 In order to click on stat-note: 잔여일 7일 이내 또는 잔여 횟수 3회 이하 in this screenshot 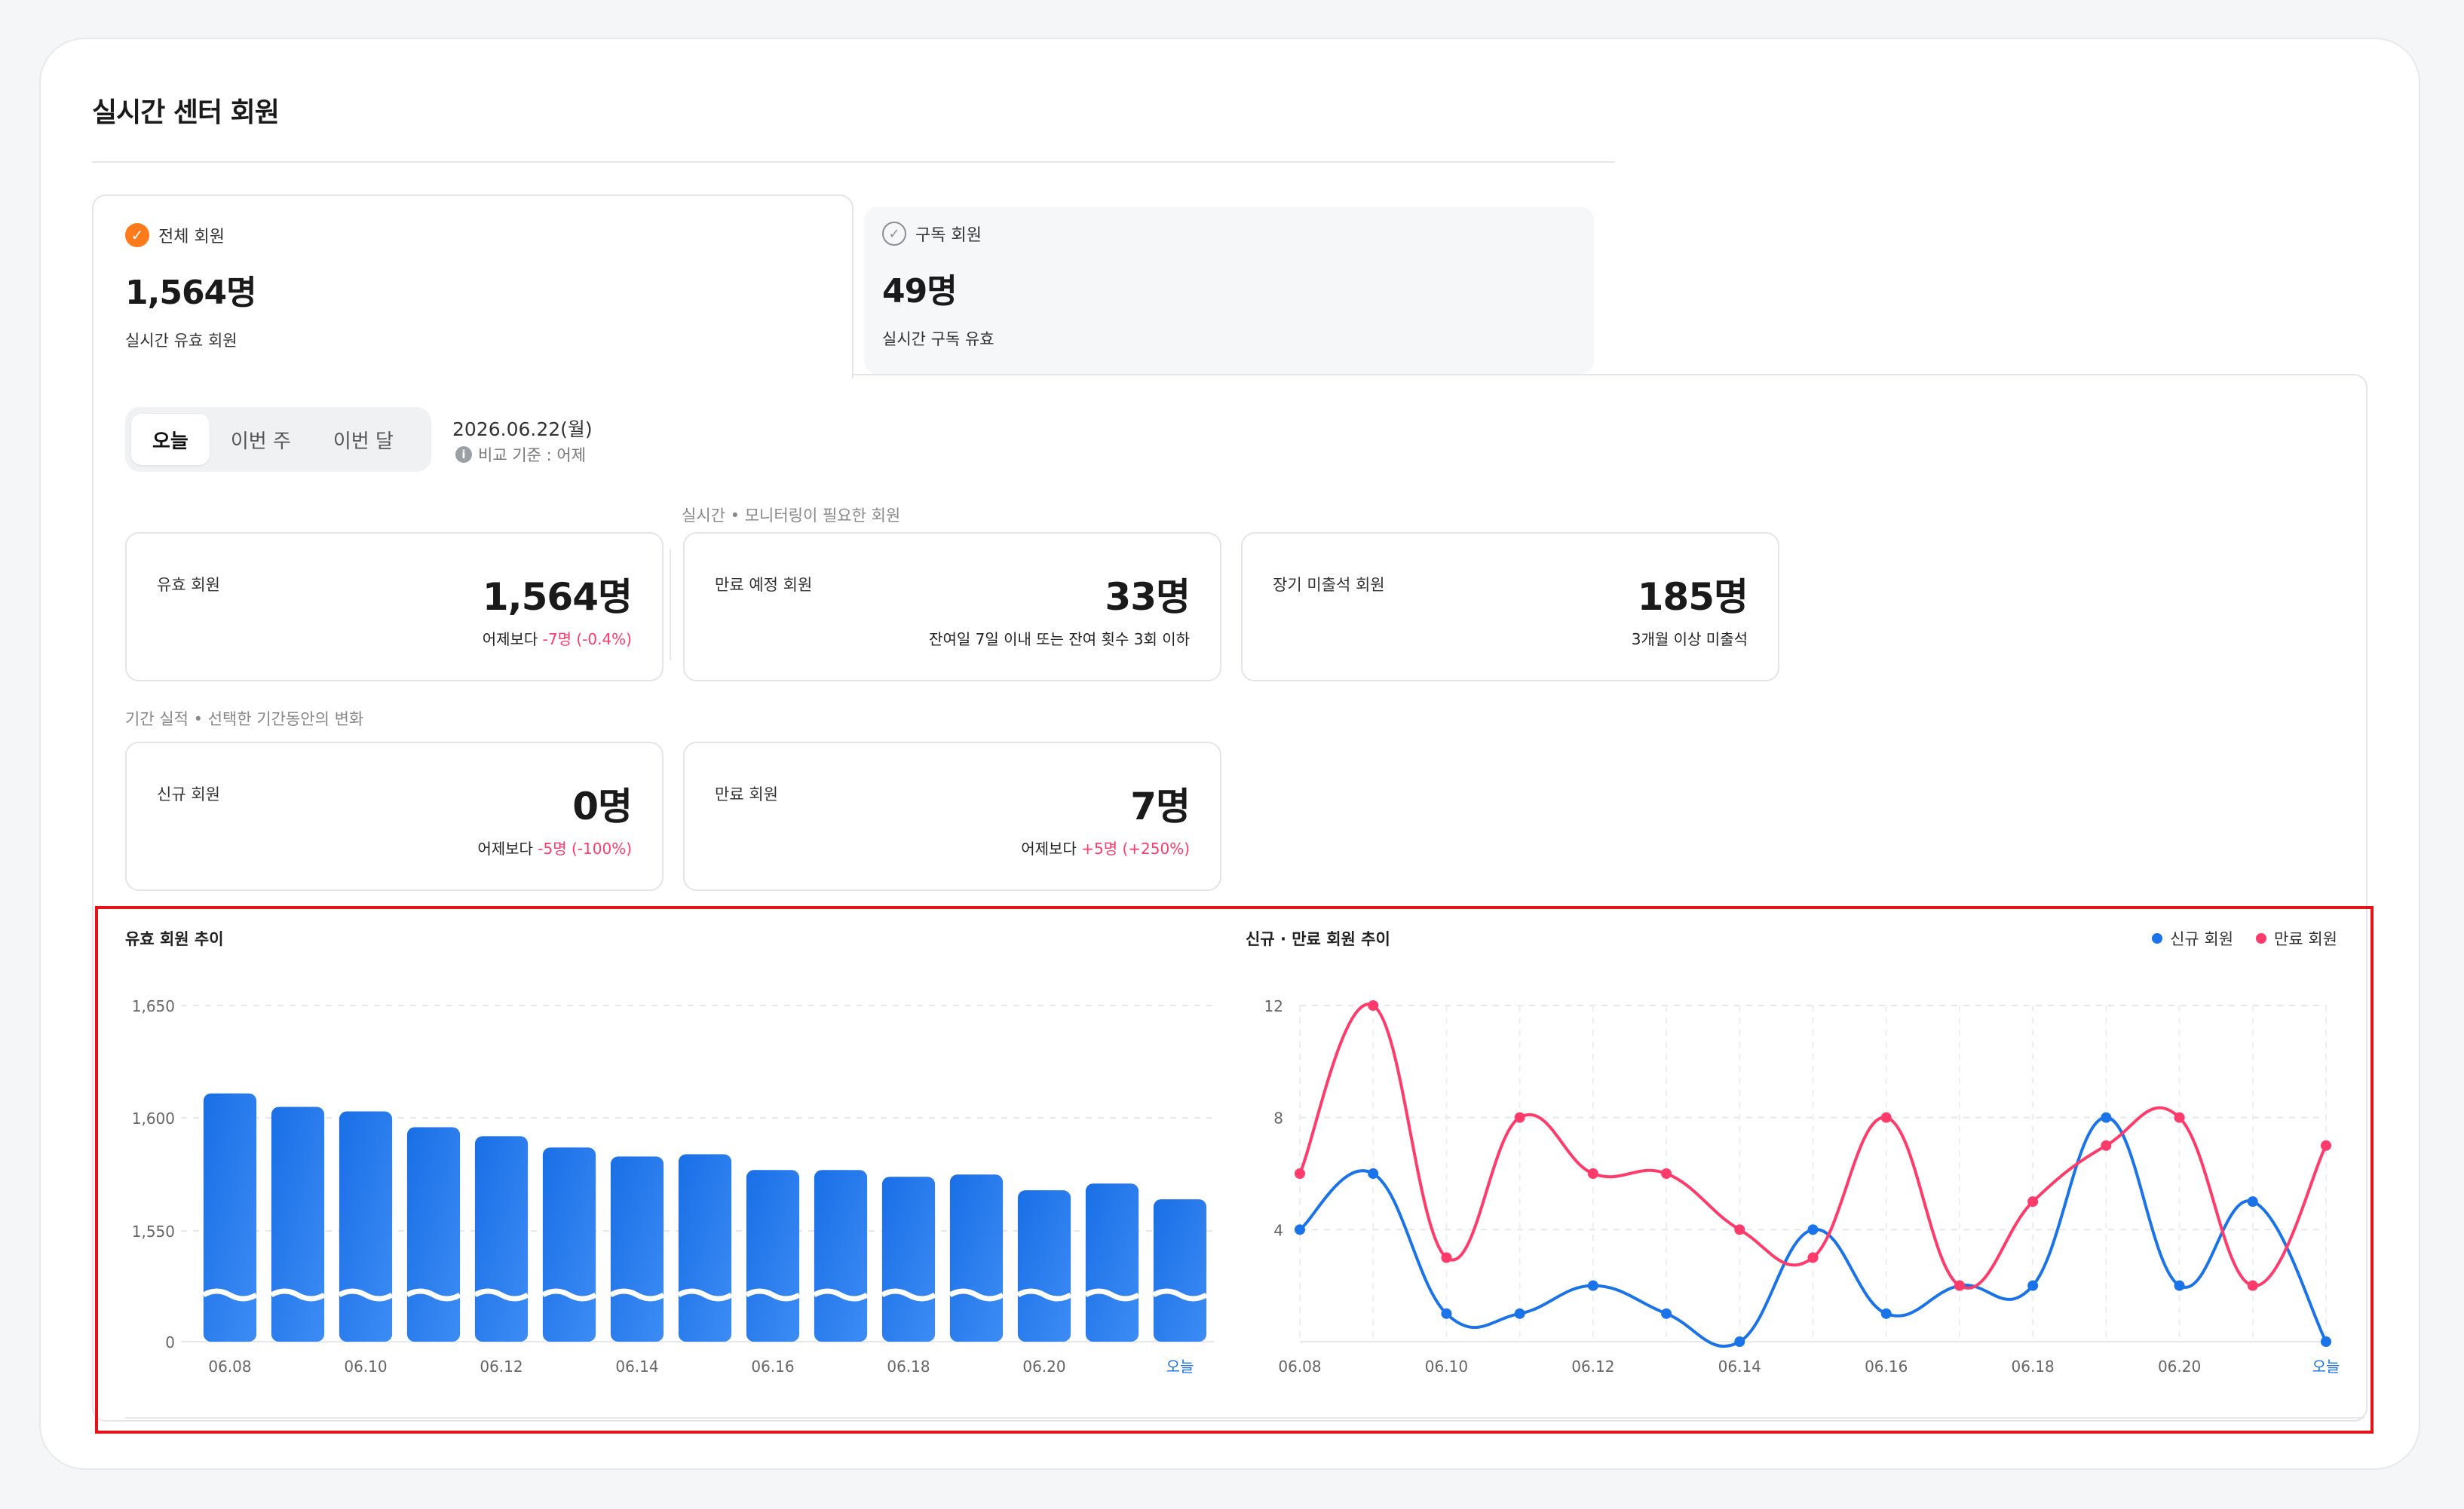, I will do `click(1059, 639)`.